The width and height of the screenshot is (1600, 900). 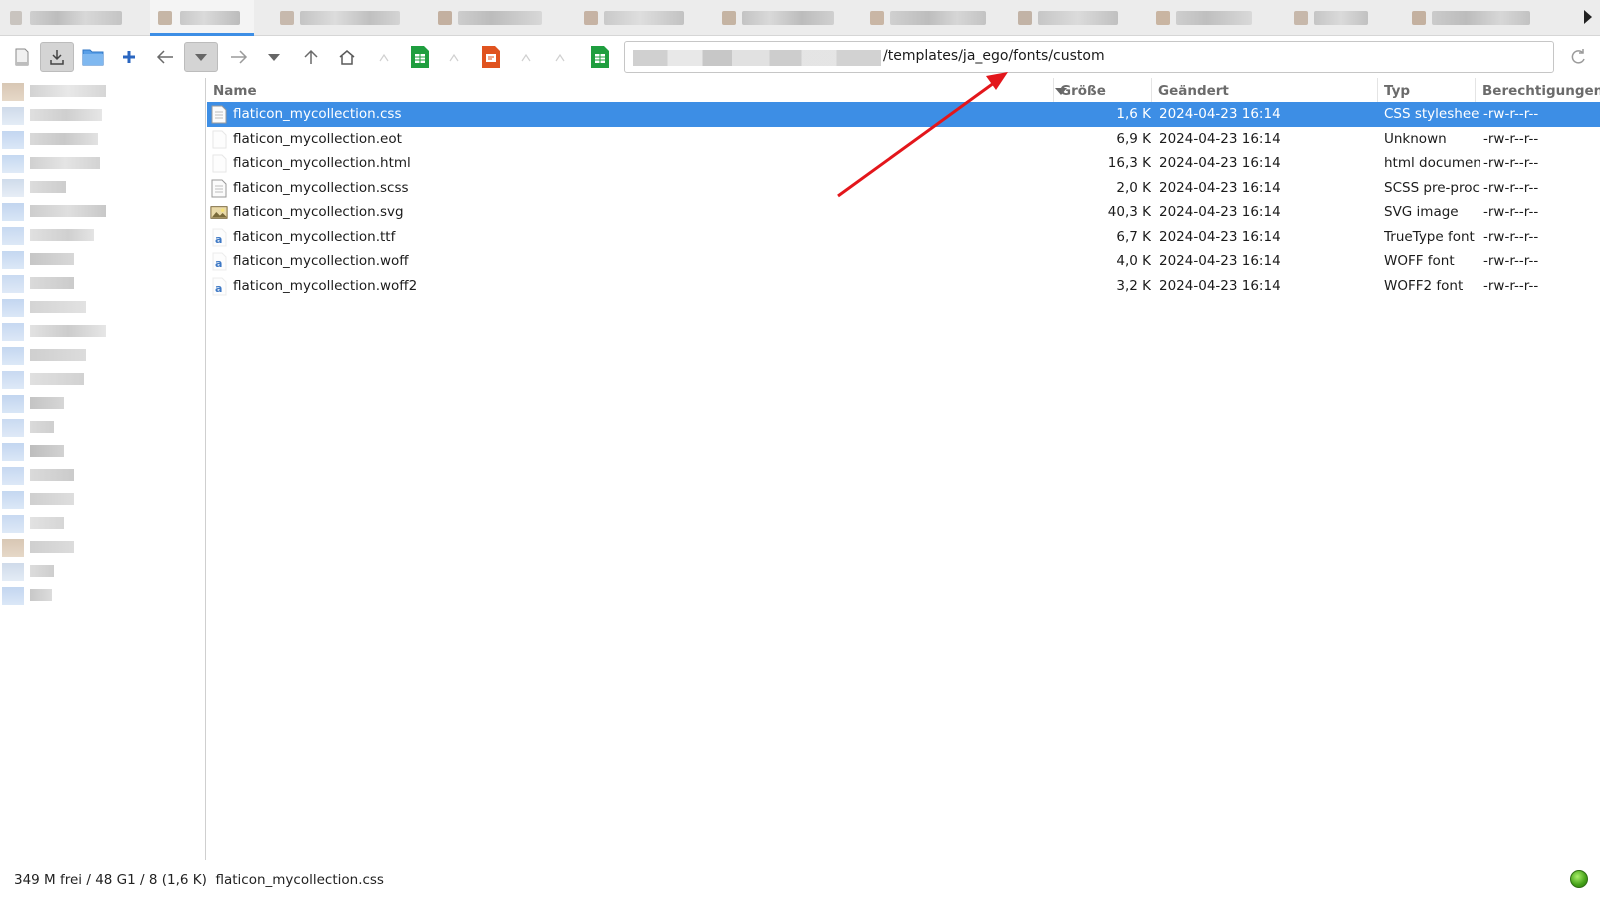 What do you see at coordinates (1579, 879) in the screenshot?
I see `status-indicator-icon` at bounding box center [1579, 879].